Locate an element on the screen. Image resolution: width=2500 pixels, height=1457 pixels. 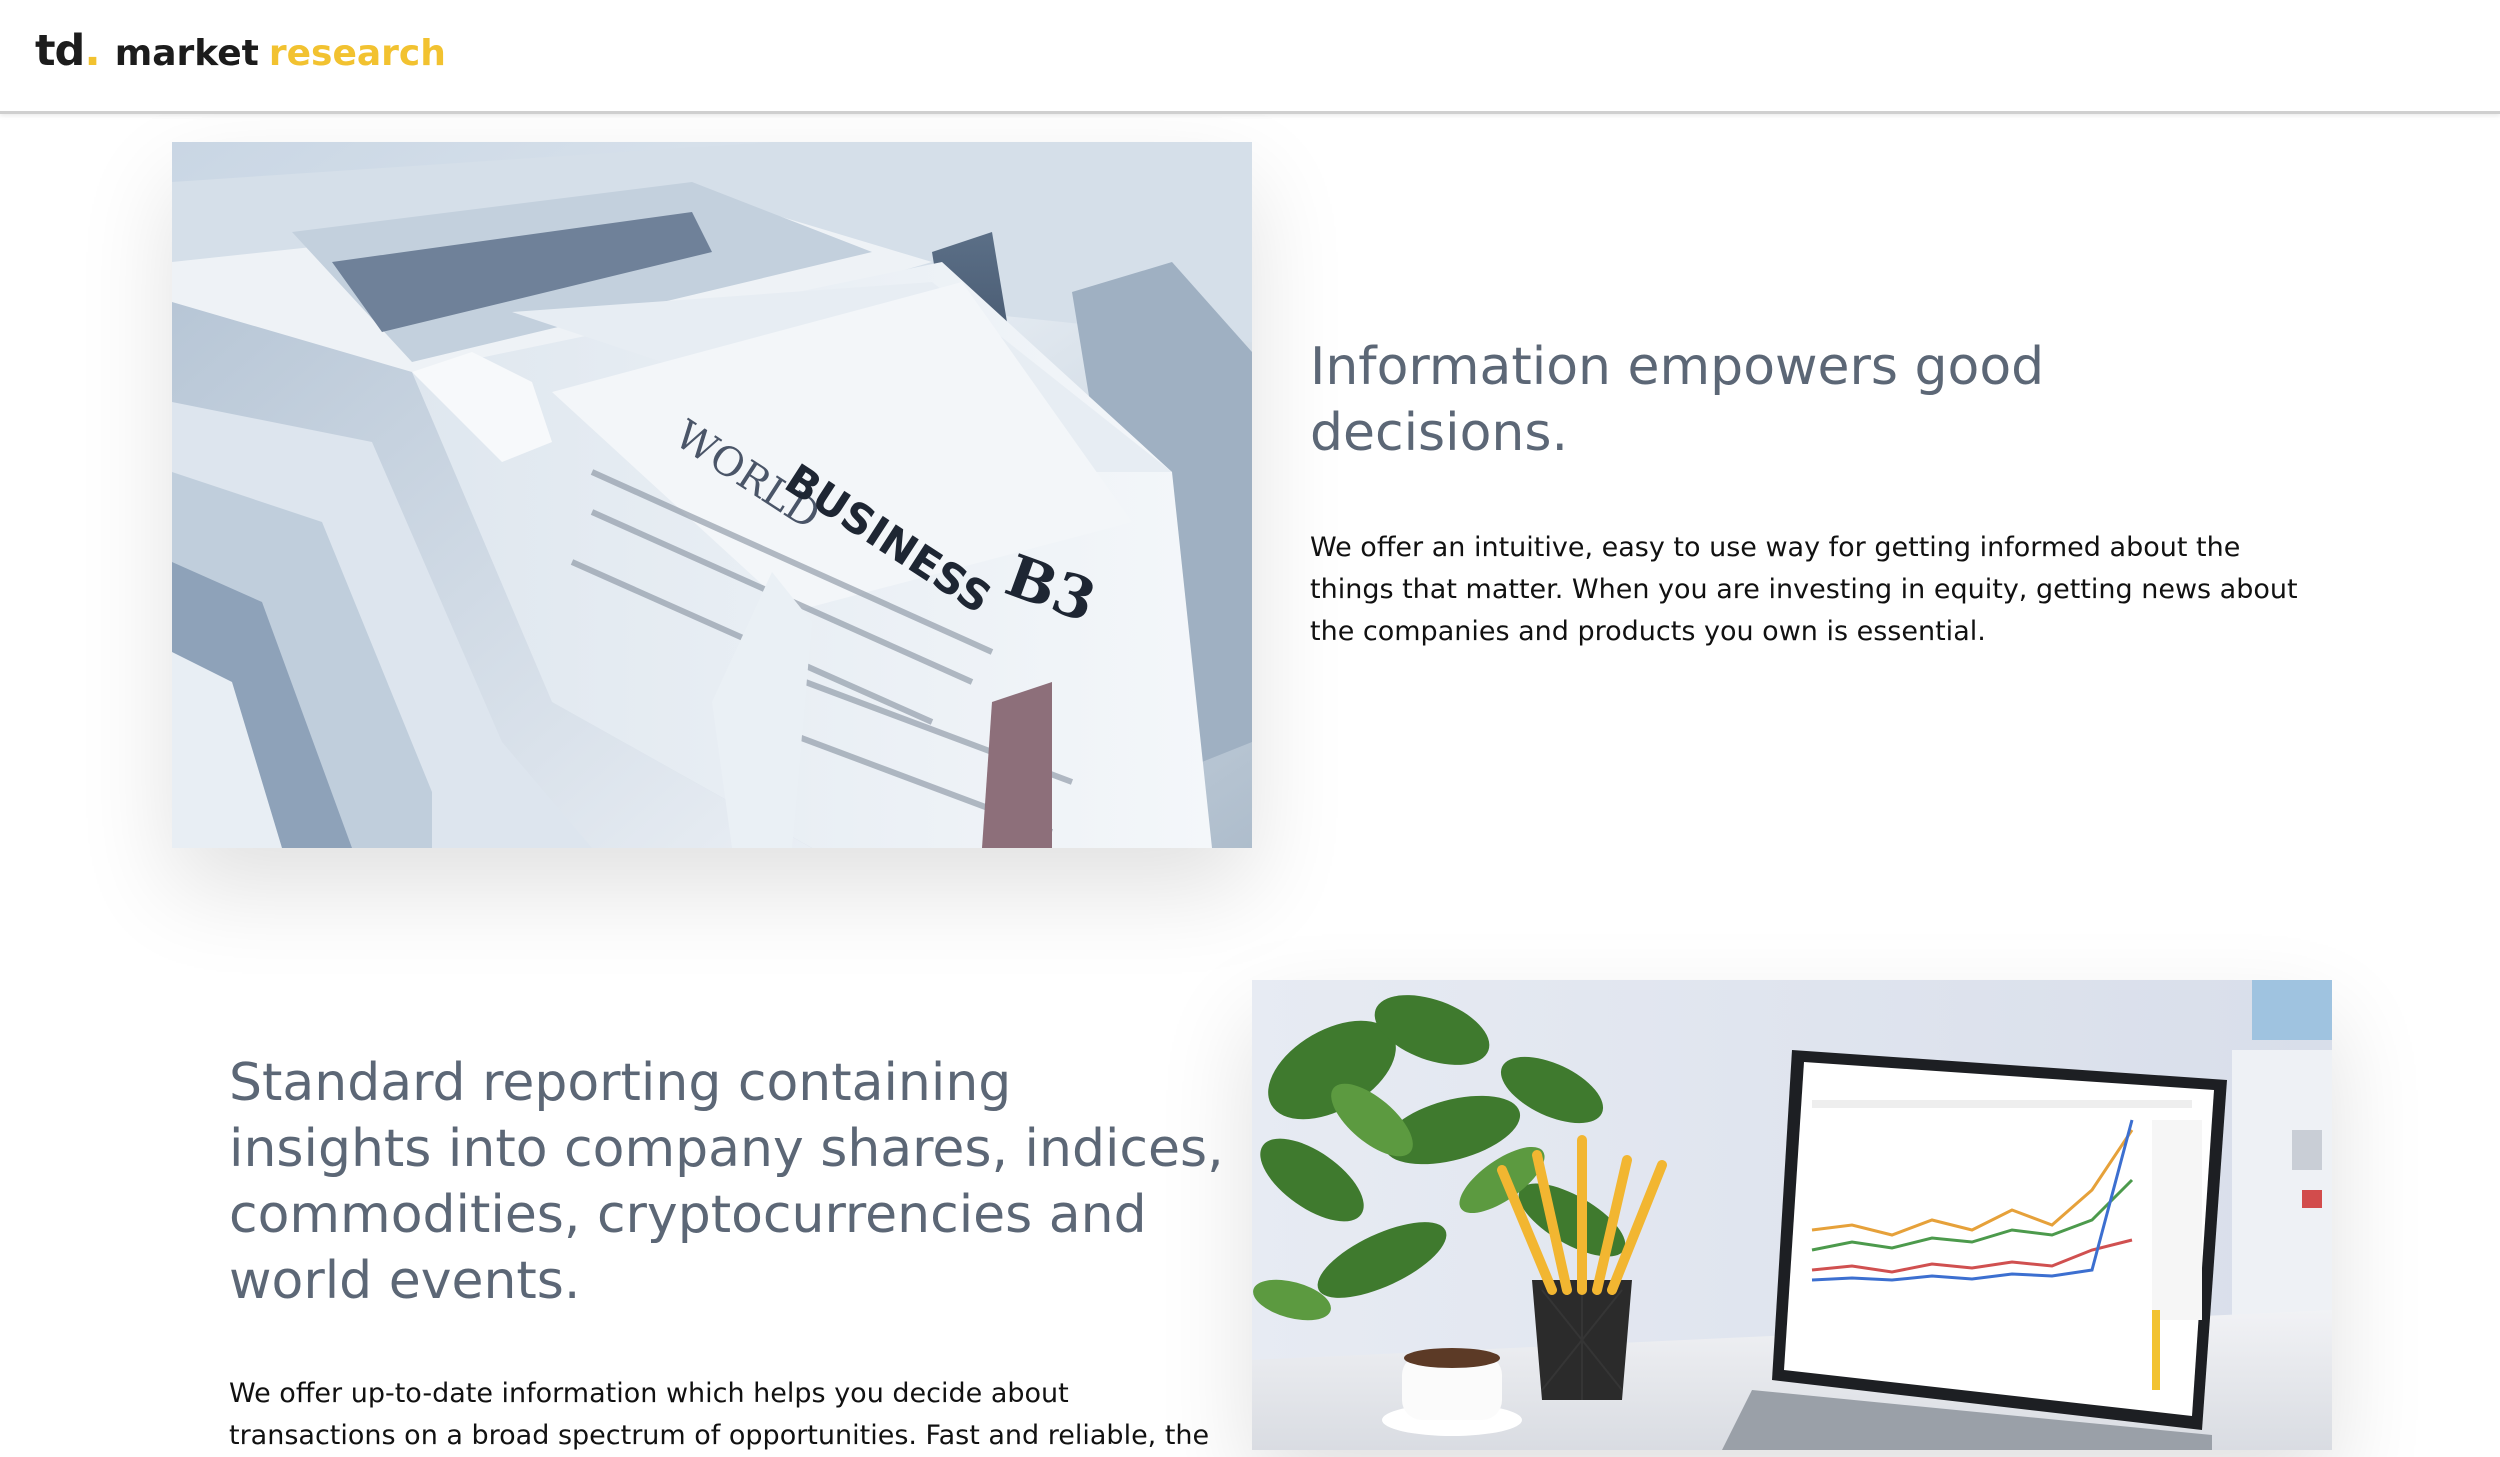
brand-logo: td . market research is located at coordinates (240, 56).